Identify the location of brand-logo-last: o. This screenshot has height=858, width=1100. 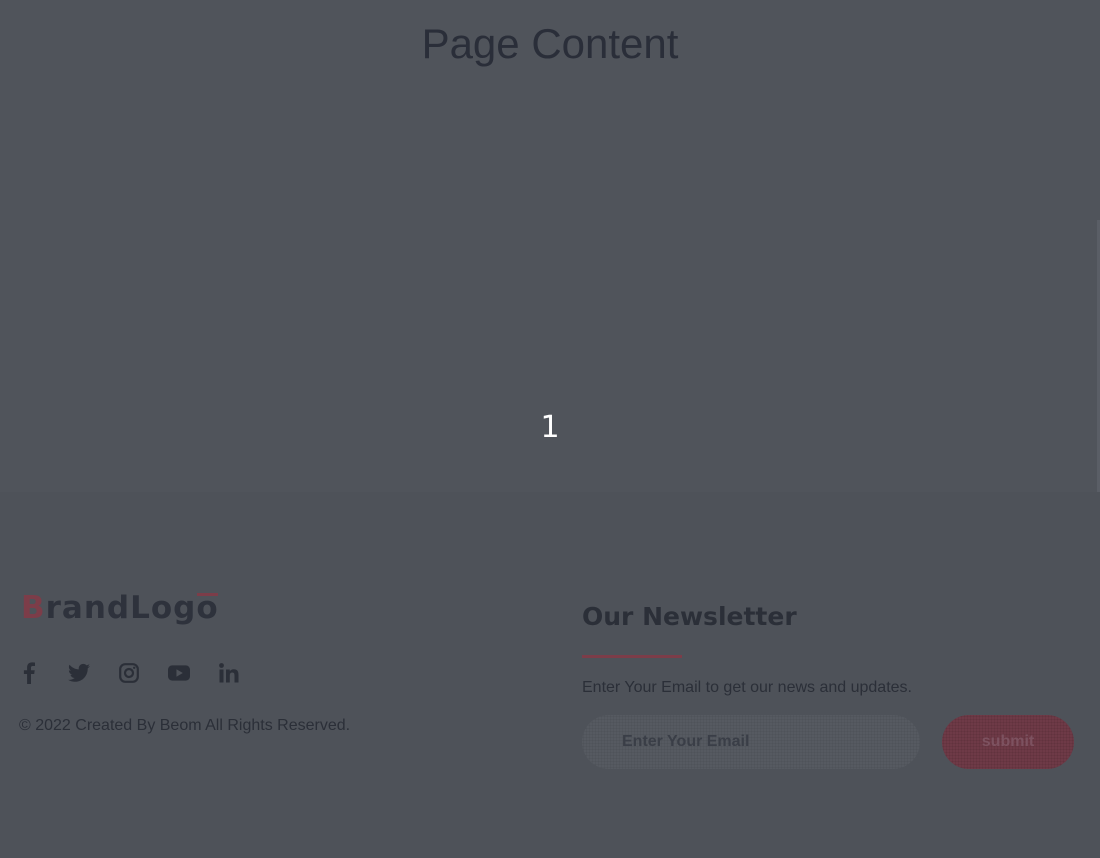
(207, 608).